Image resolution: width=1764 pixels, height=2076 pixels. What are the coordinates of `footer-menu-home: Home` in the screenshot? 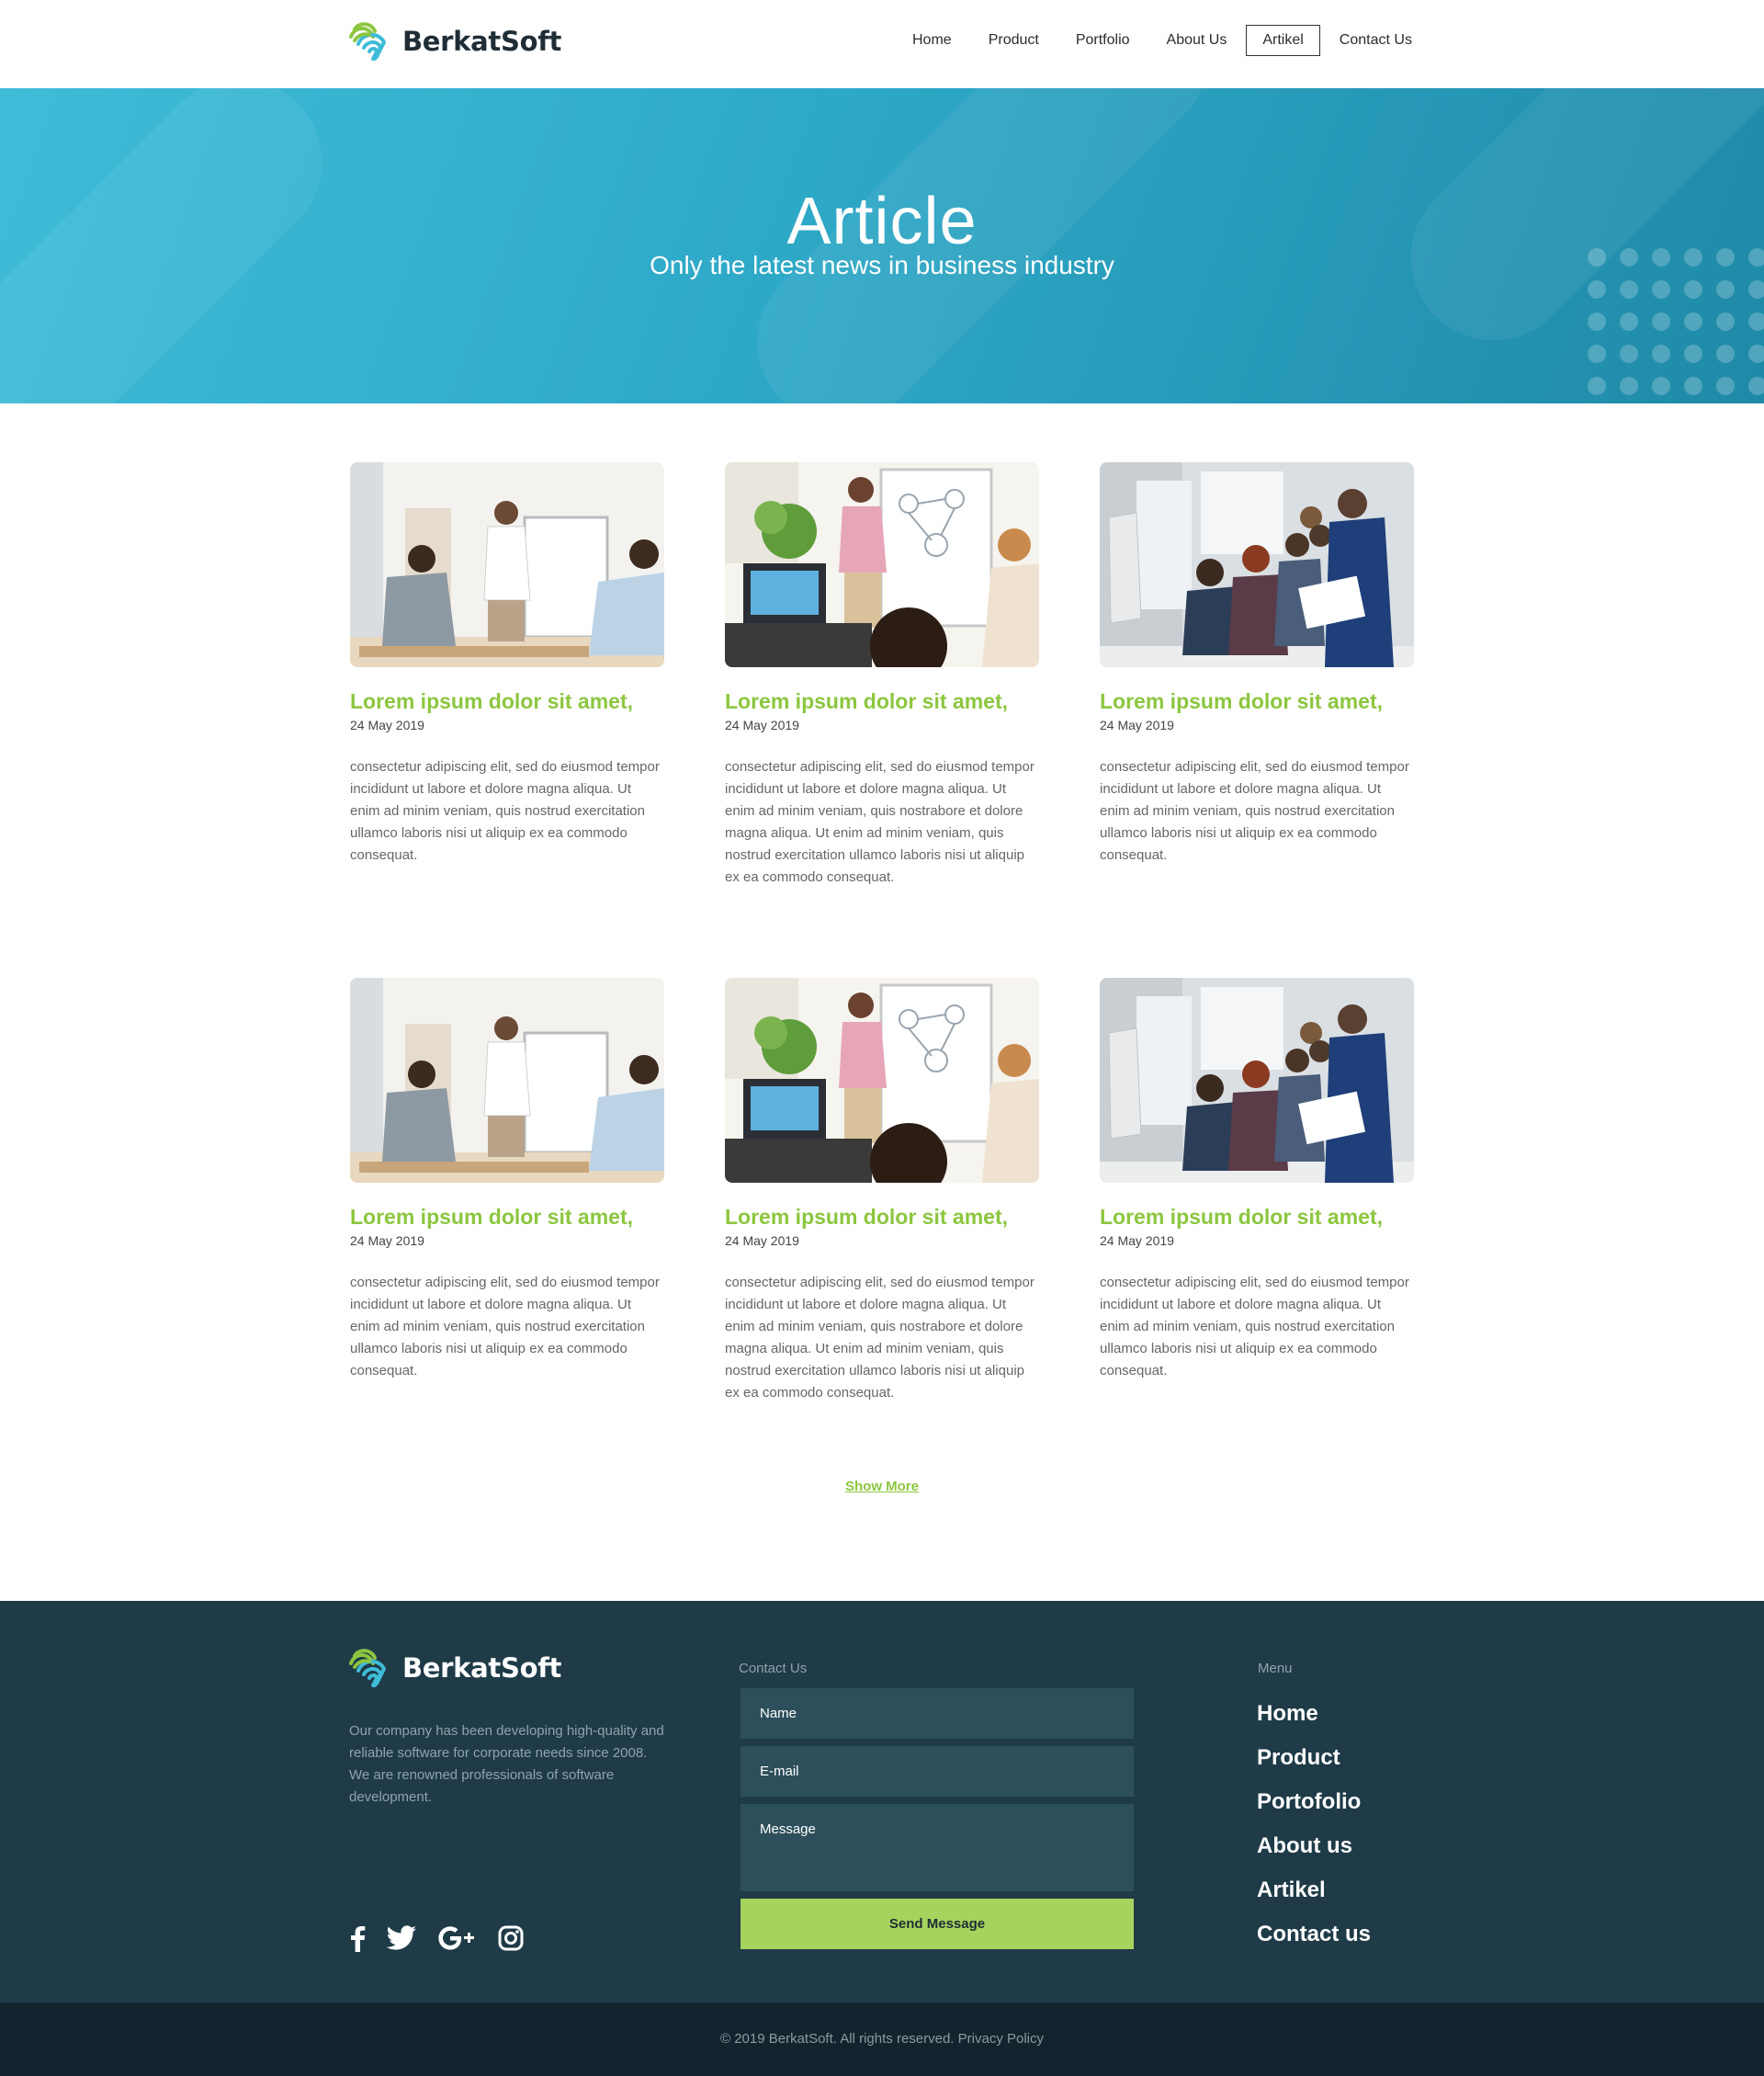 It's located at (1314, 1722).